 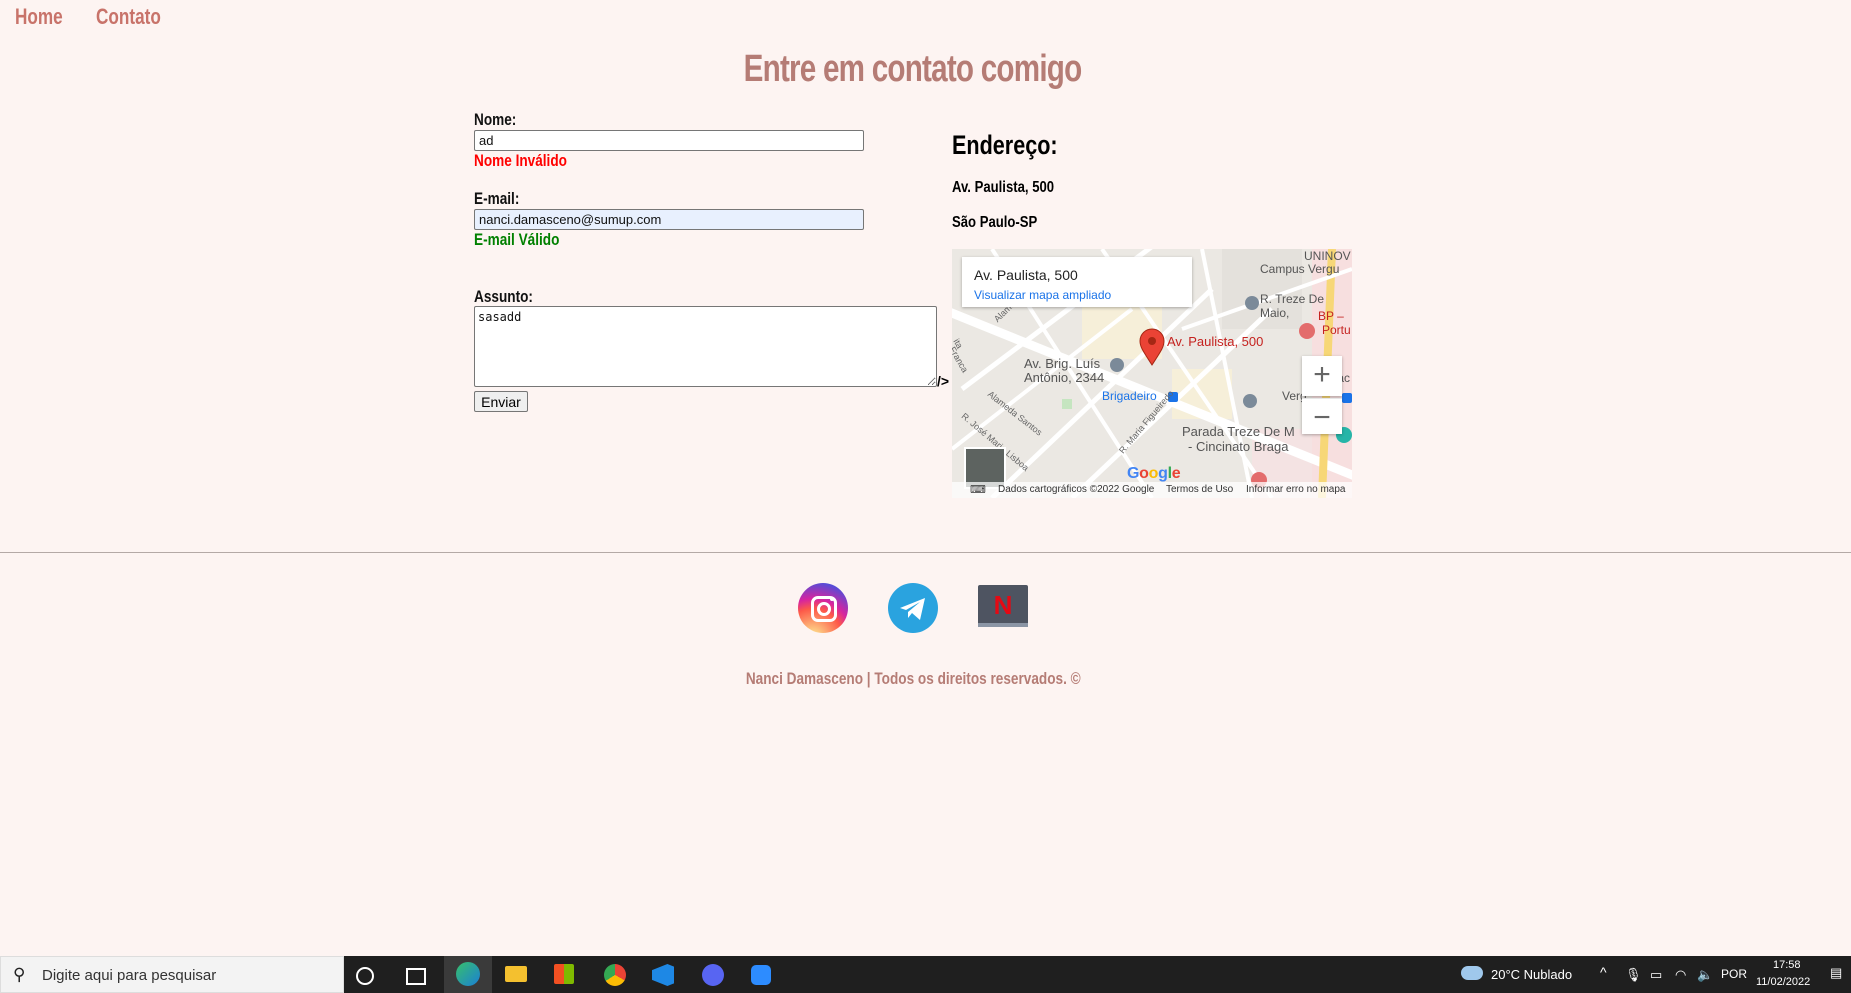 I want to click on address-line-2: São Paulo-SP, so click(x=995, y=222).